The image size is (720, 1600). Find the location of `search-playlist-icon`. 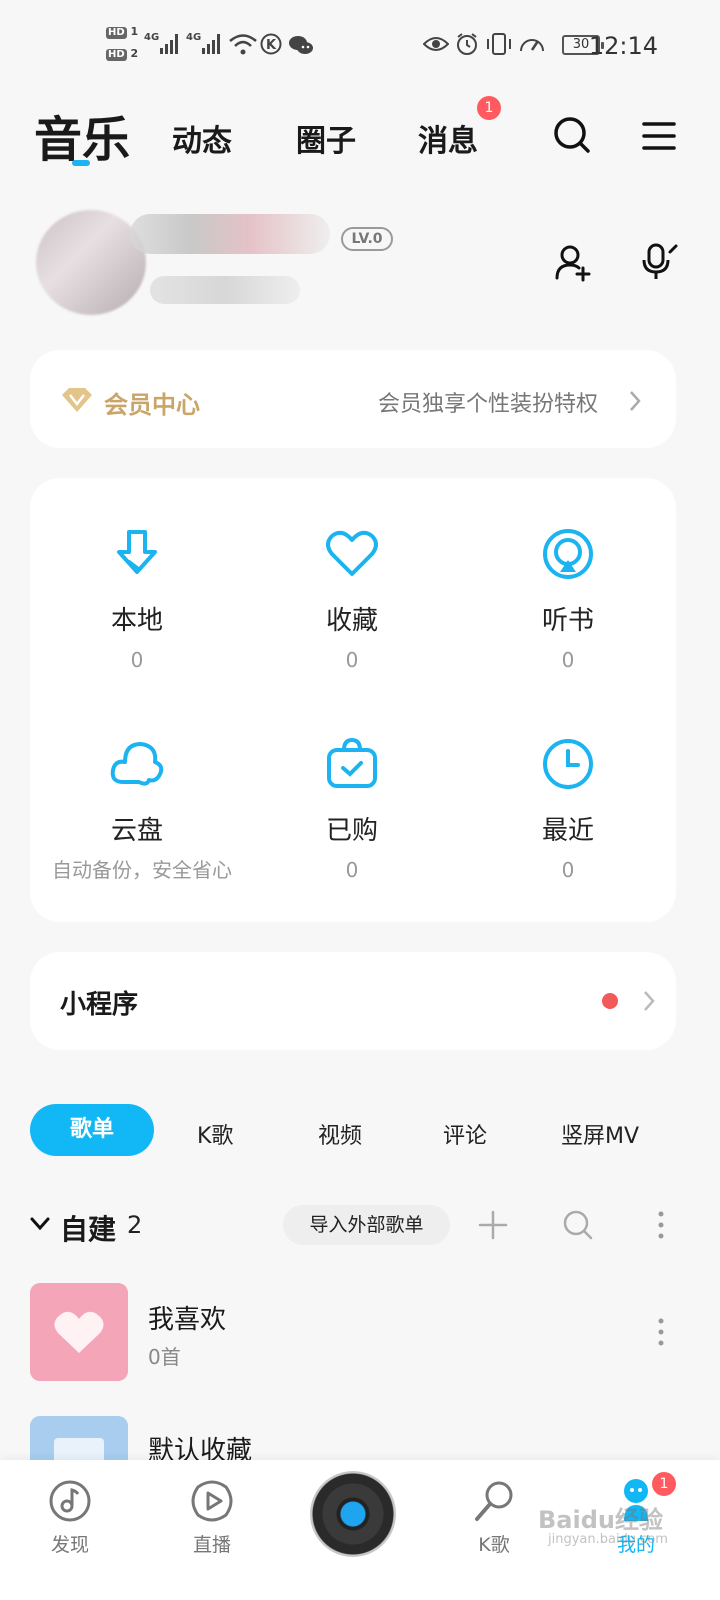

search-playlist-icon is located at coordinates (578, 1225).